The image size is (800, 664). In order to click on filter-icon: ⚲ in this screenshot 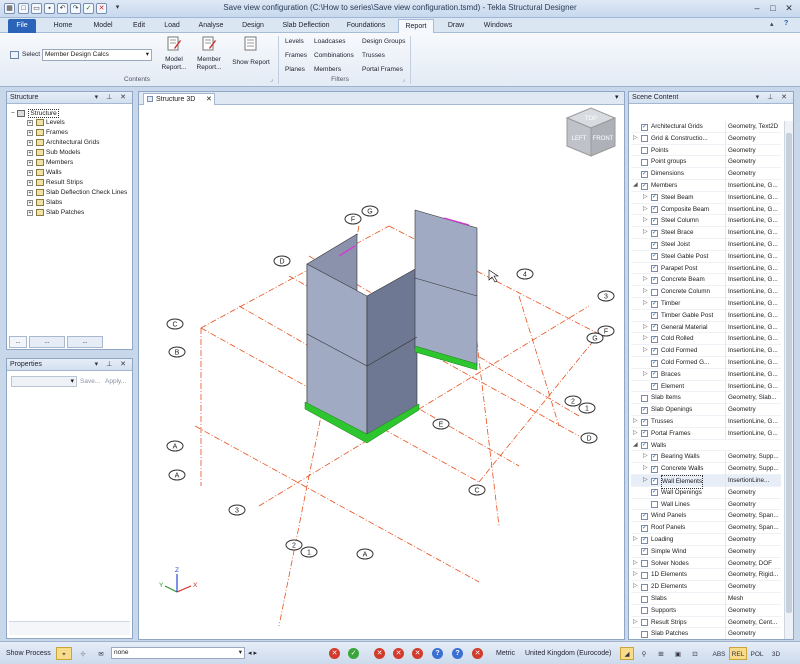, I will do `click(644, 653)`.